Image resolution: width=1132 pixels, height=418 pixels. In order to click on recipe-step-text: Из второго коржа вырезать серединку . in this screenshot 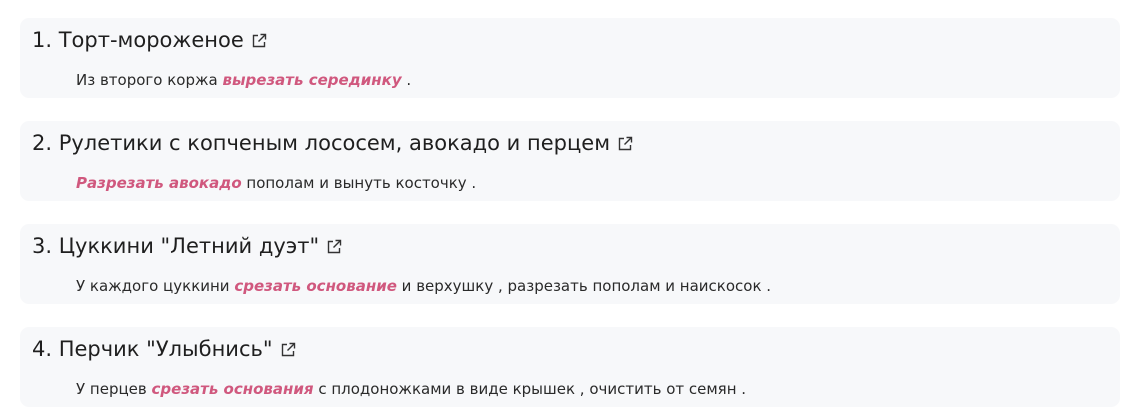, I will do `click(243, 80)`.